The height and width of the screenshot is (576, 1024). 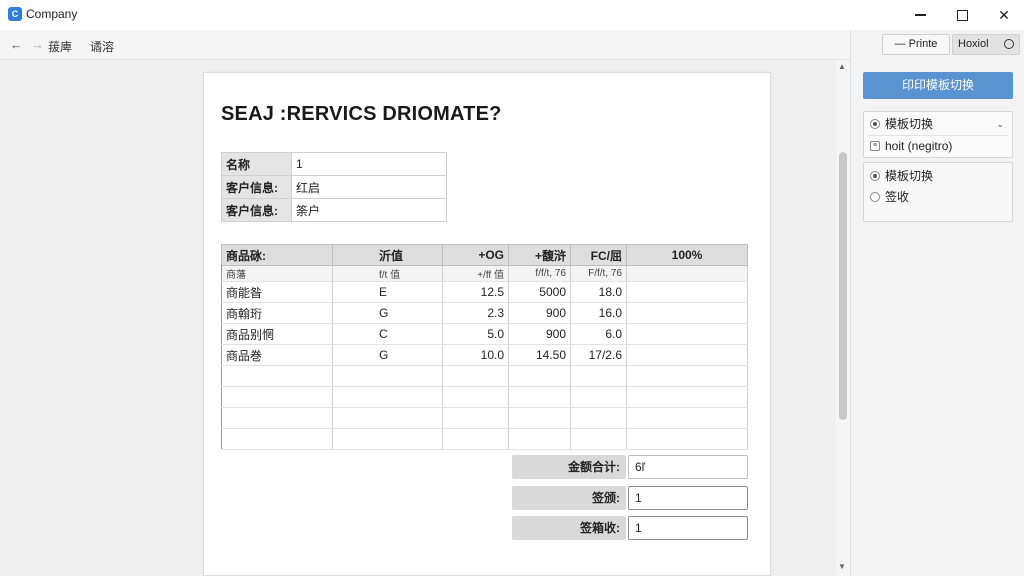 I want to click on radio-icon, so click(x=875, y=197).